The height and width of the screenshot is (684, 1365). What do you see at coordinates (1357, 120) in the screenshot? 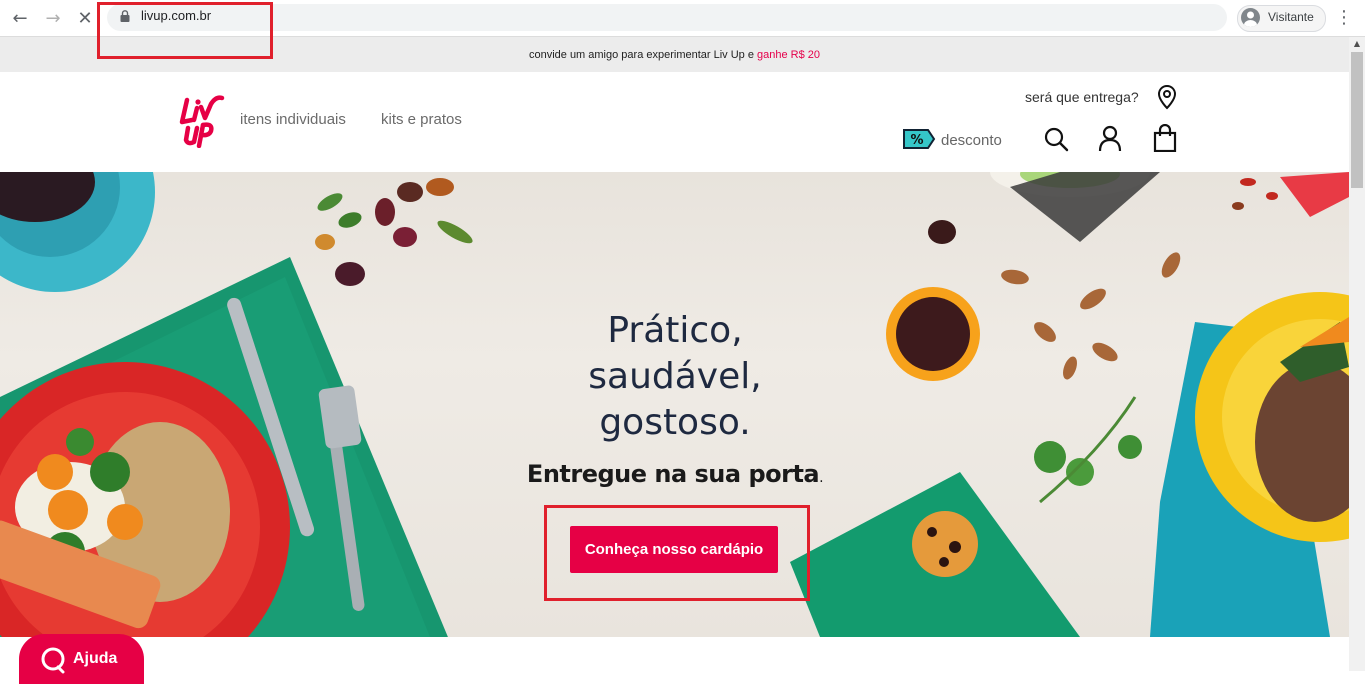
I see `scrollbar-thumb` at bounding box center [1357, 120].